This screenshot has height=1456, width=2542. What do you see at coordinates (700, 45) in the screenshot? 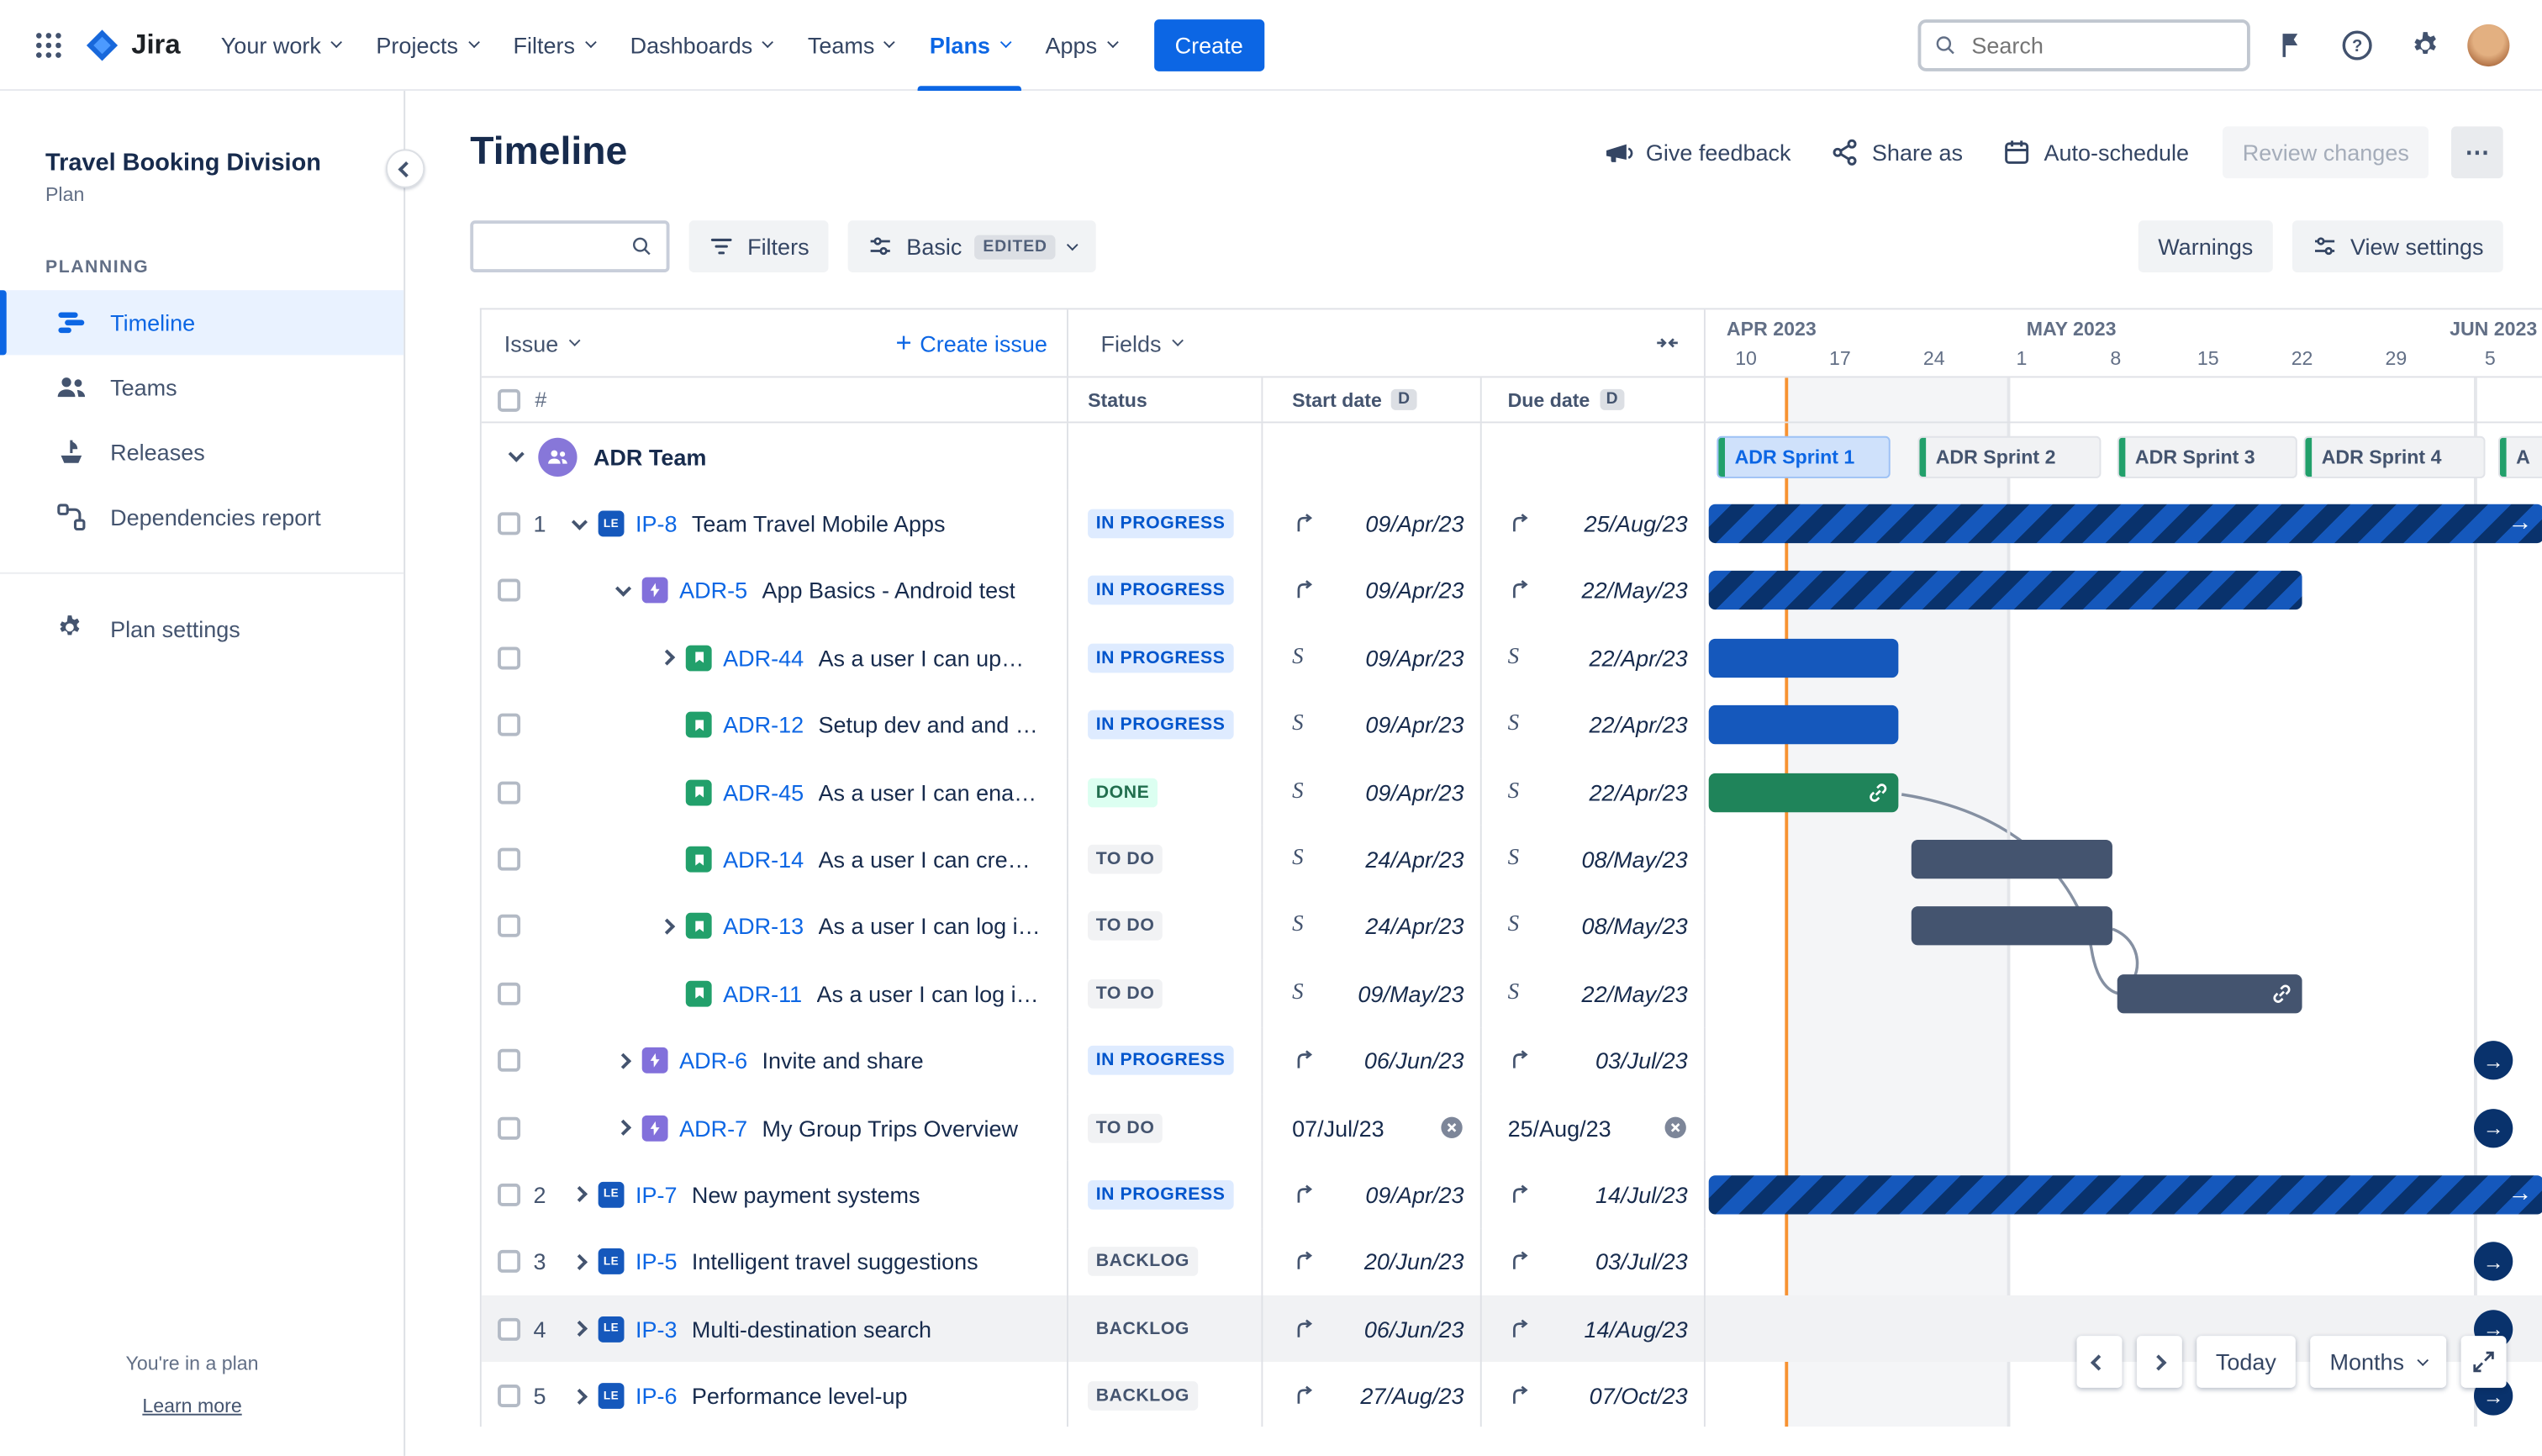
I see `nav-item-dashboards: Dashboards` at bounding box center [700, 45].